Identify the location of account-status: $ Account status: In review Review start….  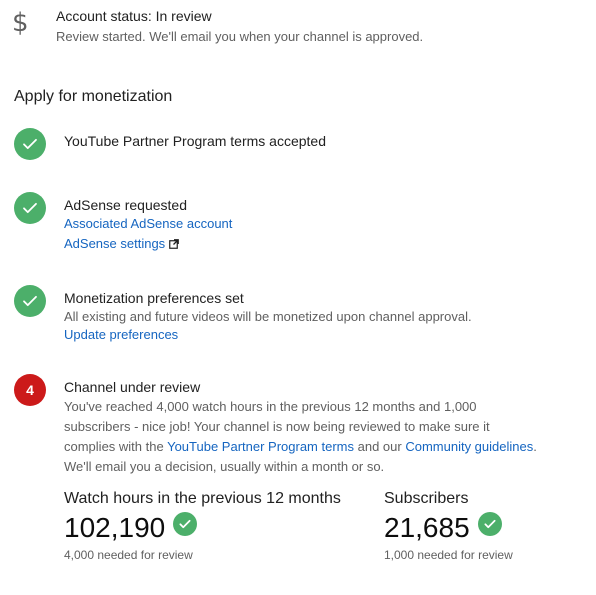
(298, 30).